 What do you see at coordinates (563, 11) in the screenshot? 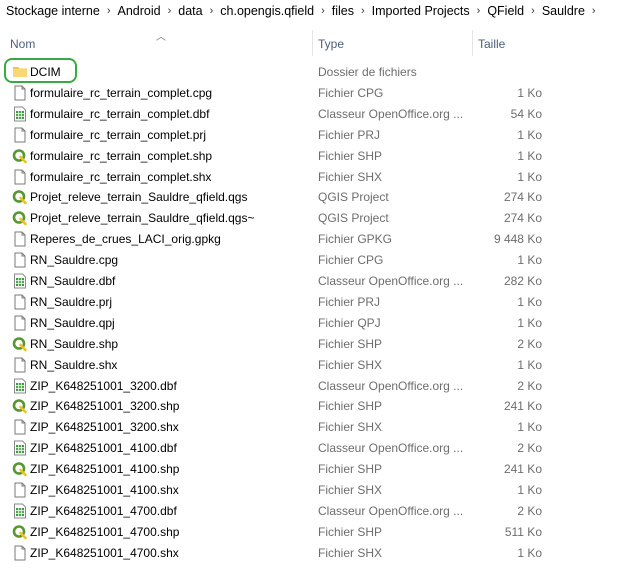
I see `breadcrumb-item: Sauldre` at bounding box center [563, 11].